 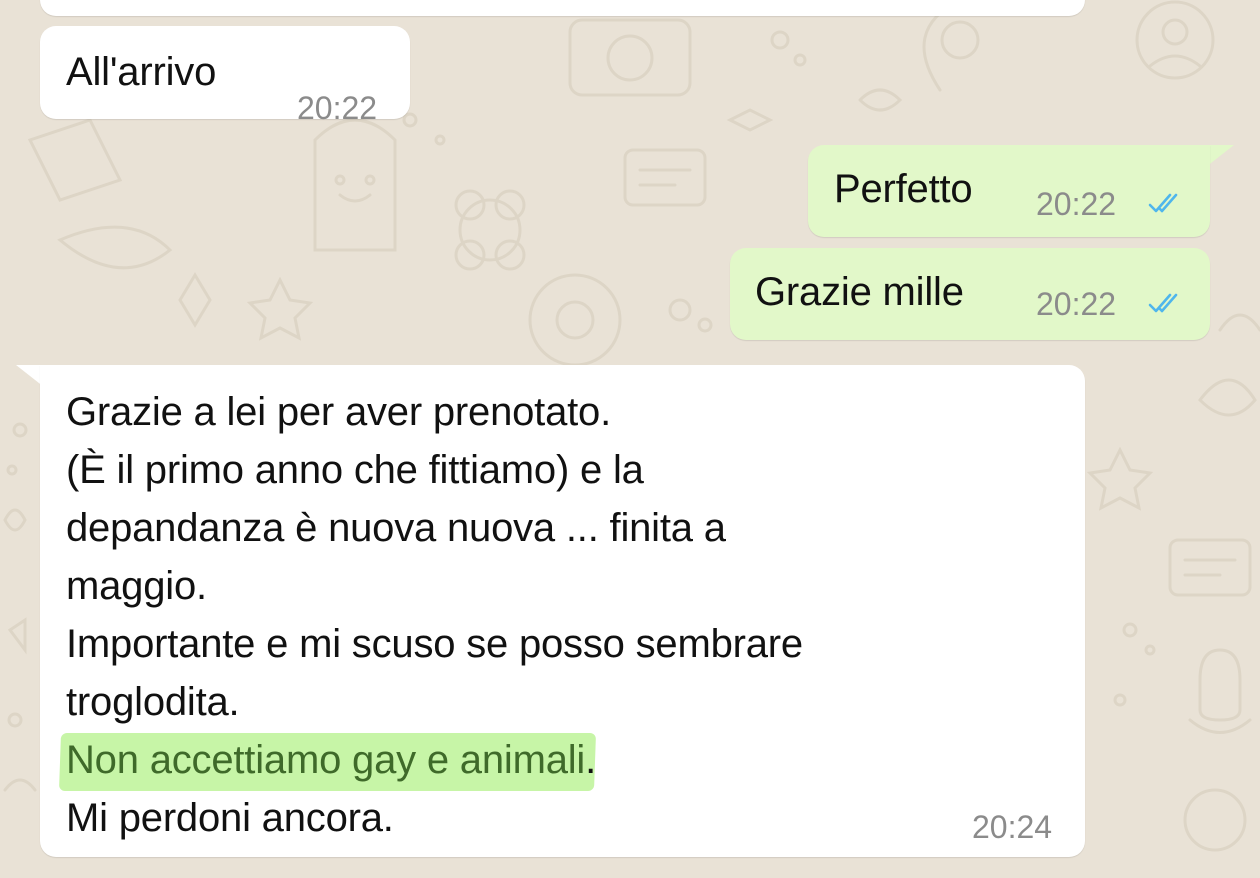 What do you see at coordinates (325, 760) in the screenshot?
I see `highlighted-text: Non accettiamo gay e animali` at bounding box center [325, 760].